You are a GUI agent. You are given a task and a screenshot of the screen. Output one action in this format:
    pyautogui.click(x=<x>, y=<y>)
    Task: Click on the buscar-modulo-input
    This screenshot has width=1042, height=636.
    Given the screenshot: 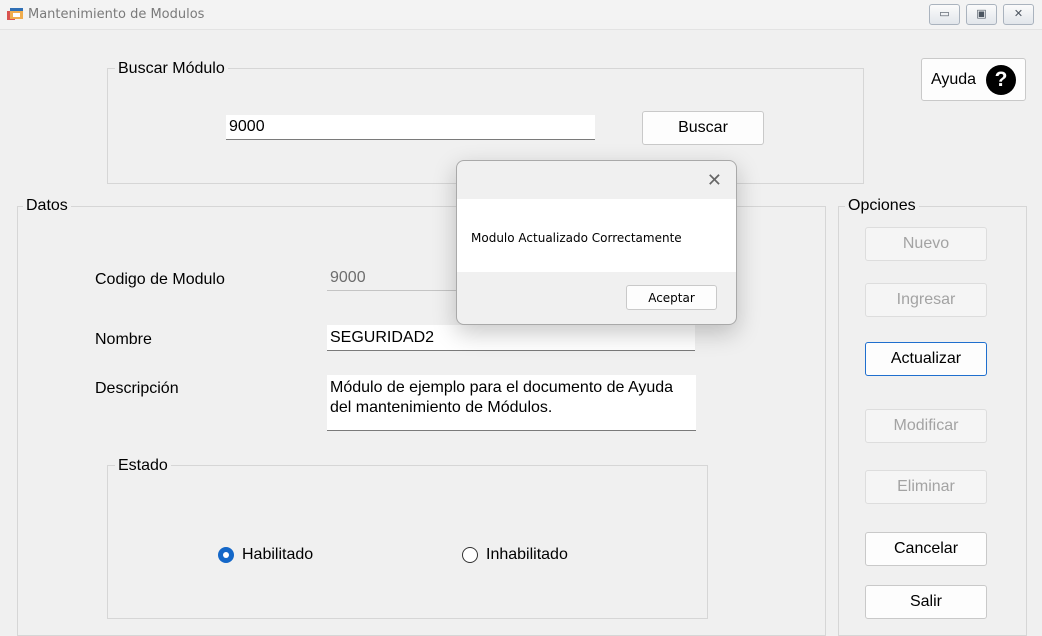 What is the action you would take?
    pyautogui.click(x=410, y=127)
    